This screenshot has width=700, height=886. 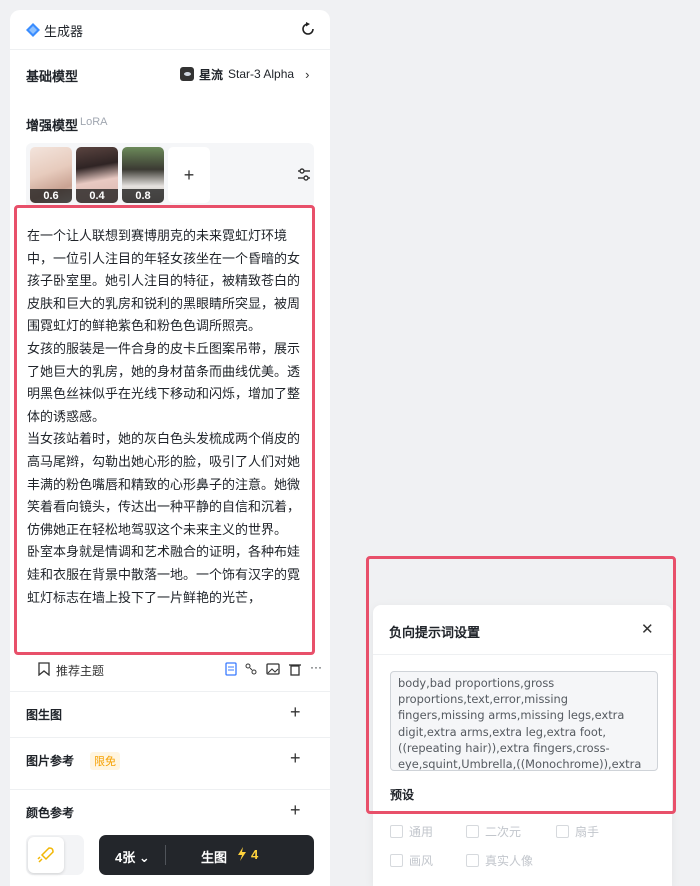 What do you see at coordinates (165, 855) in the screenshot?
I see `divider` at bounding box center [165, 855].